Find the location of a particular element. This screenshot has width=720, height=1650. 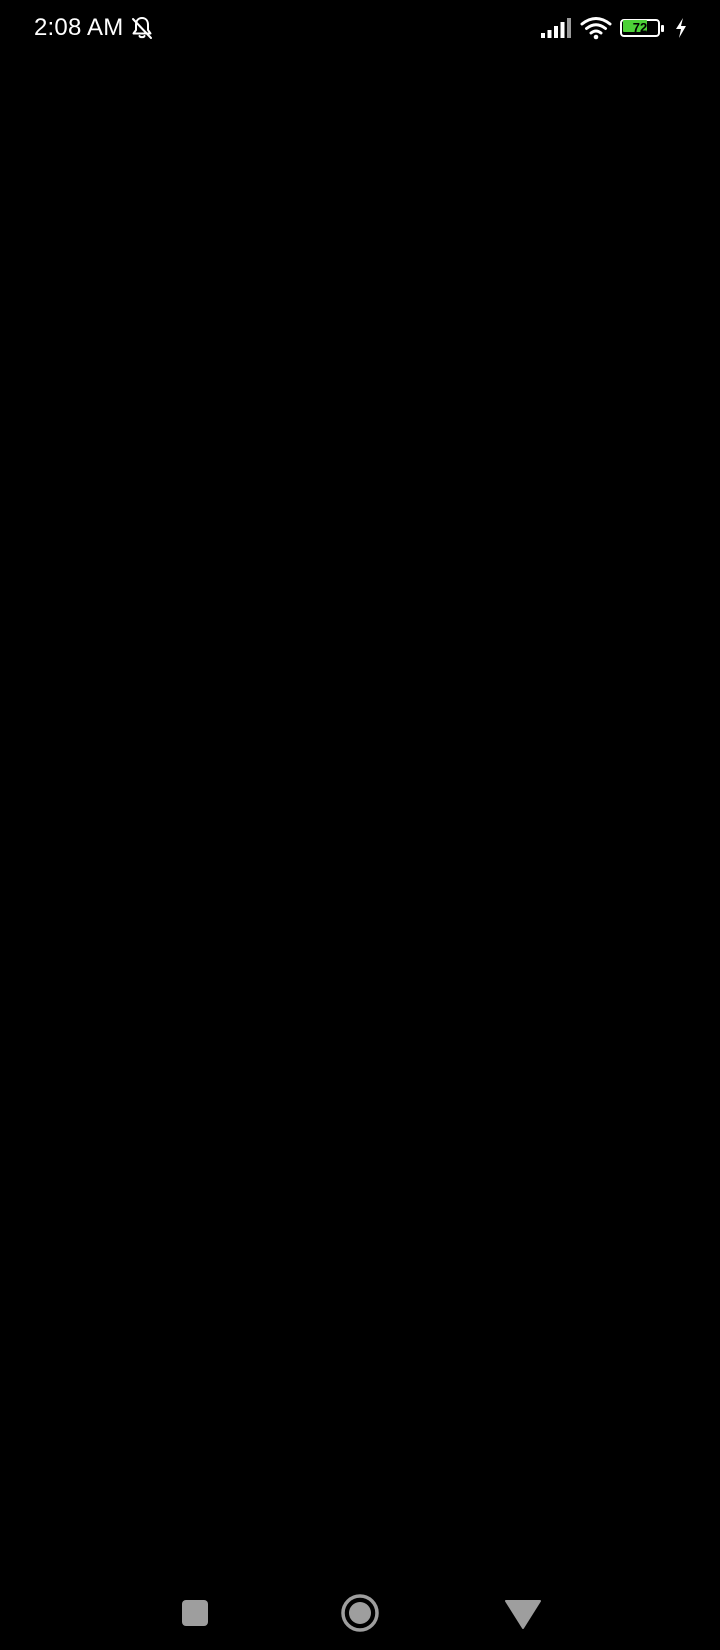

battery-icon: 72 is located at coordinates (643, 28).